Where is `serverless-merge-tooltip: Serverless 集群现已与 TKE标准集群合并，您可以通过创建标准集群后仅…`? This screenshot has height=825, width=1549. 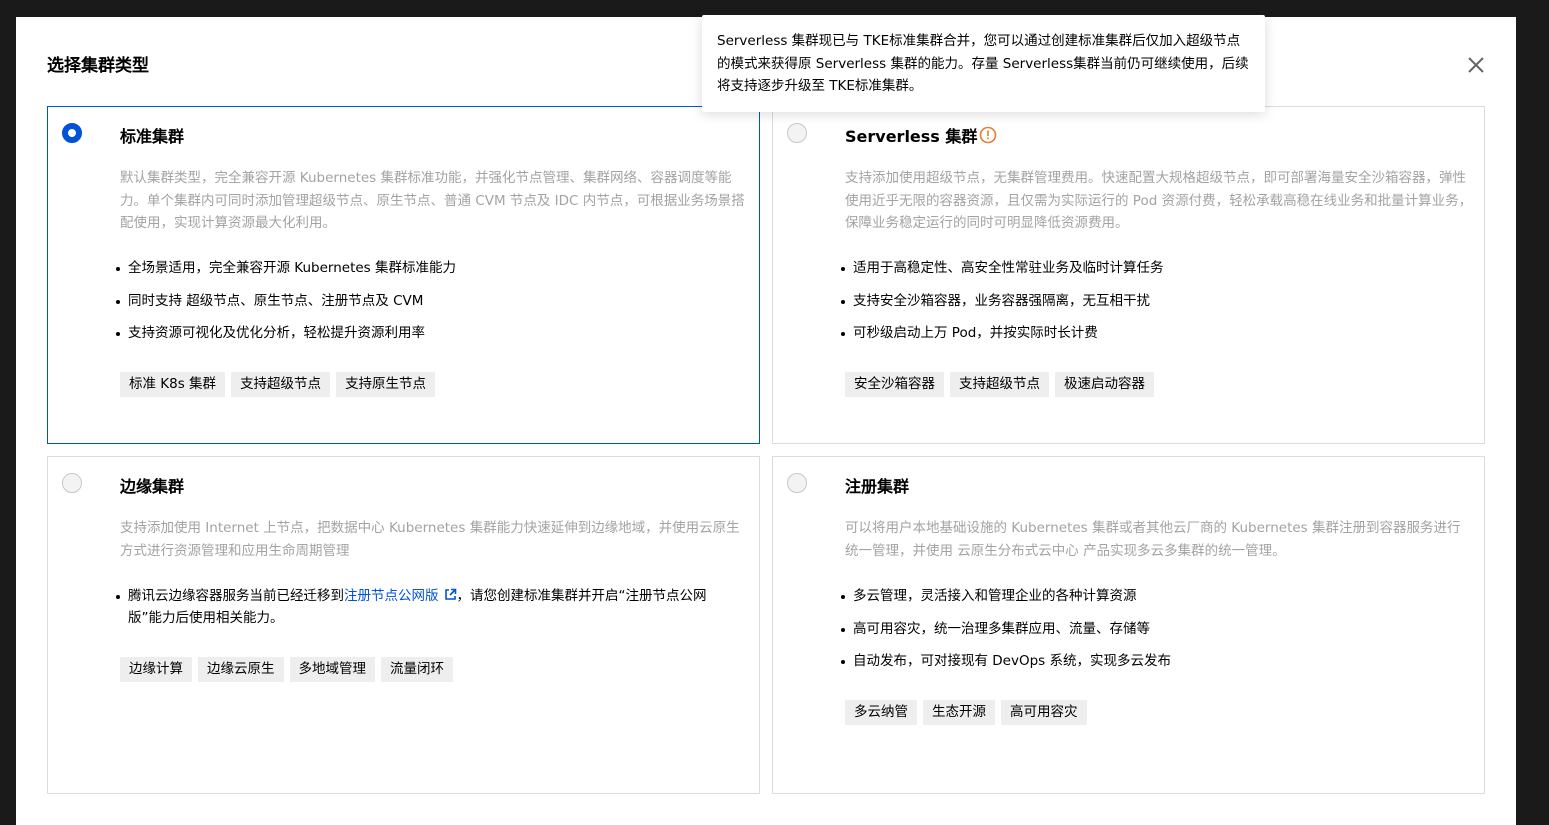 serverless-merge-tooltip: Serverless 集群现已与 TKE标准集群合并，您可以通过创建标准集群后仅… is located at coordinates (983, 63).